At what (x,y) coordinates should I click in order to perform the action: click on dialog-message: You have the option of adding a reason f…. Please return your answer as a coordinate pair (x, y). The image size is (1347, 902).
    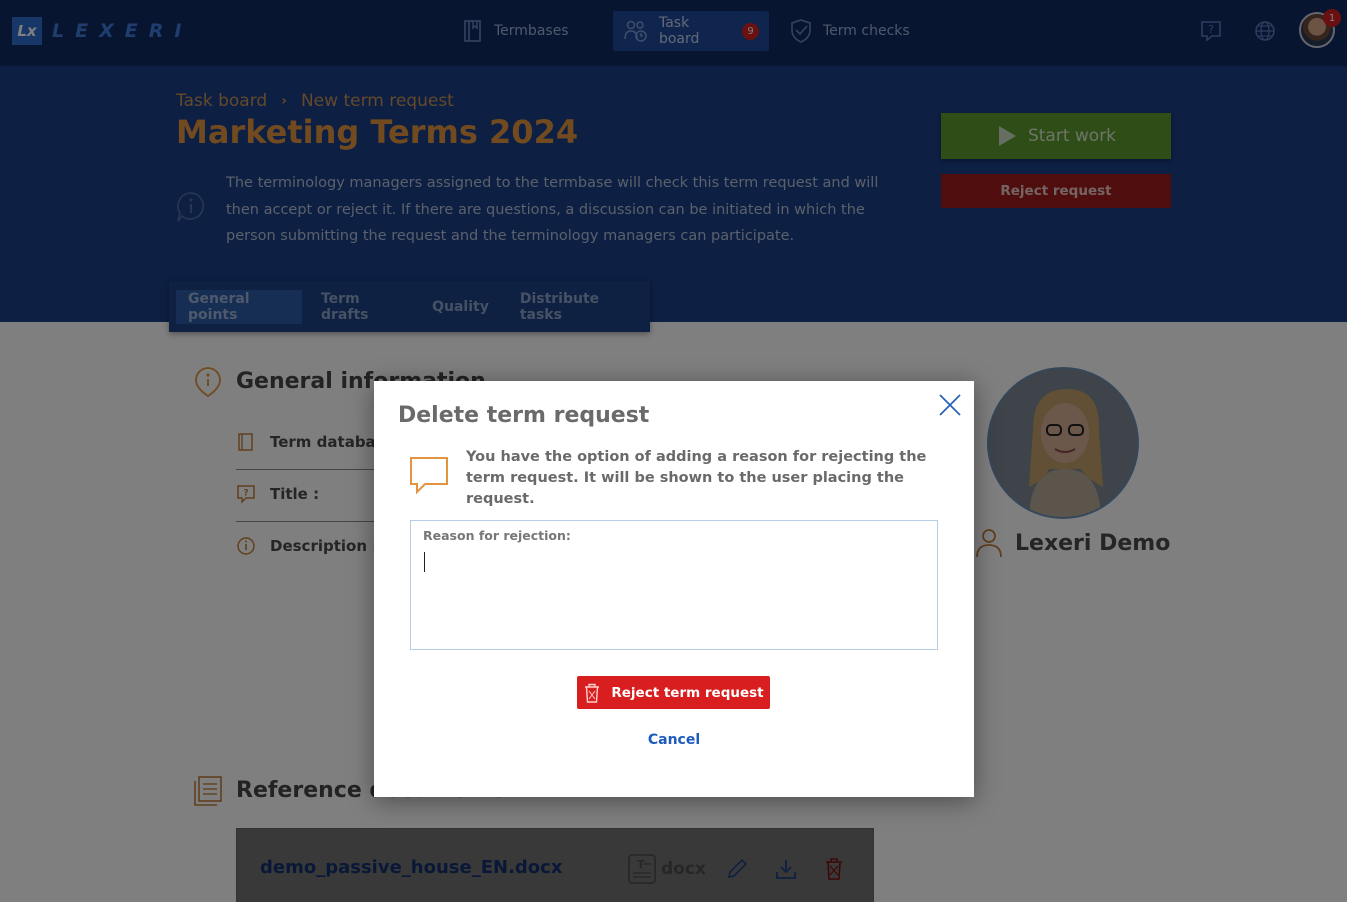
    Looking at the image, I should click on (696, 478).